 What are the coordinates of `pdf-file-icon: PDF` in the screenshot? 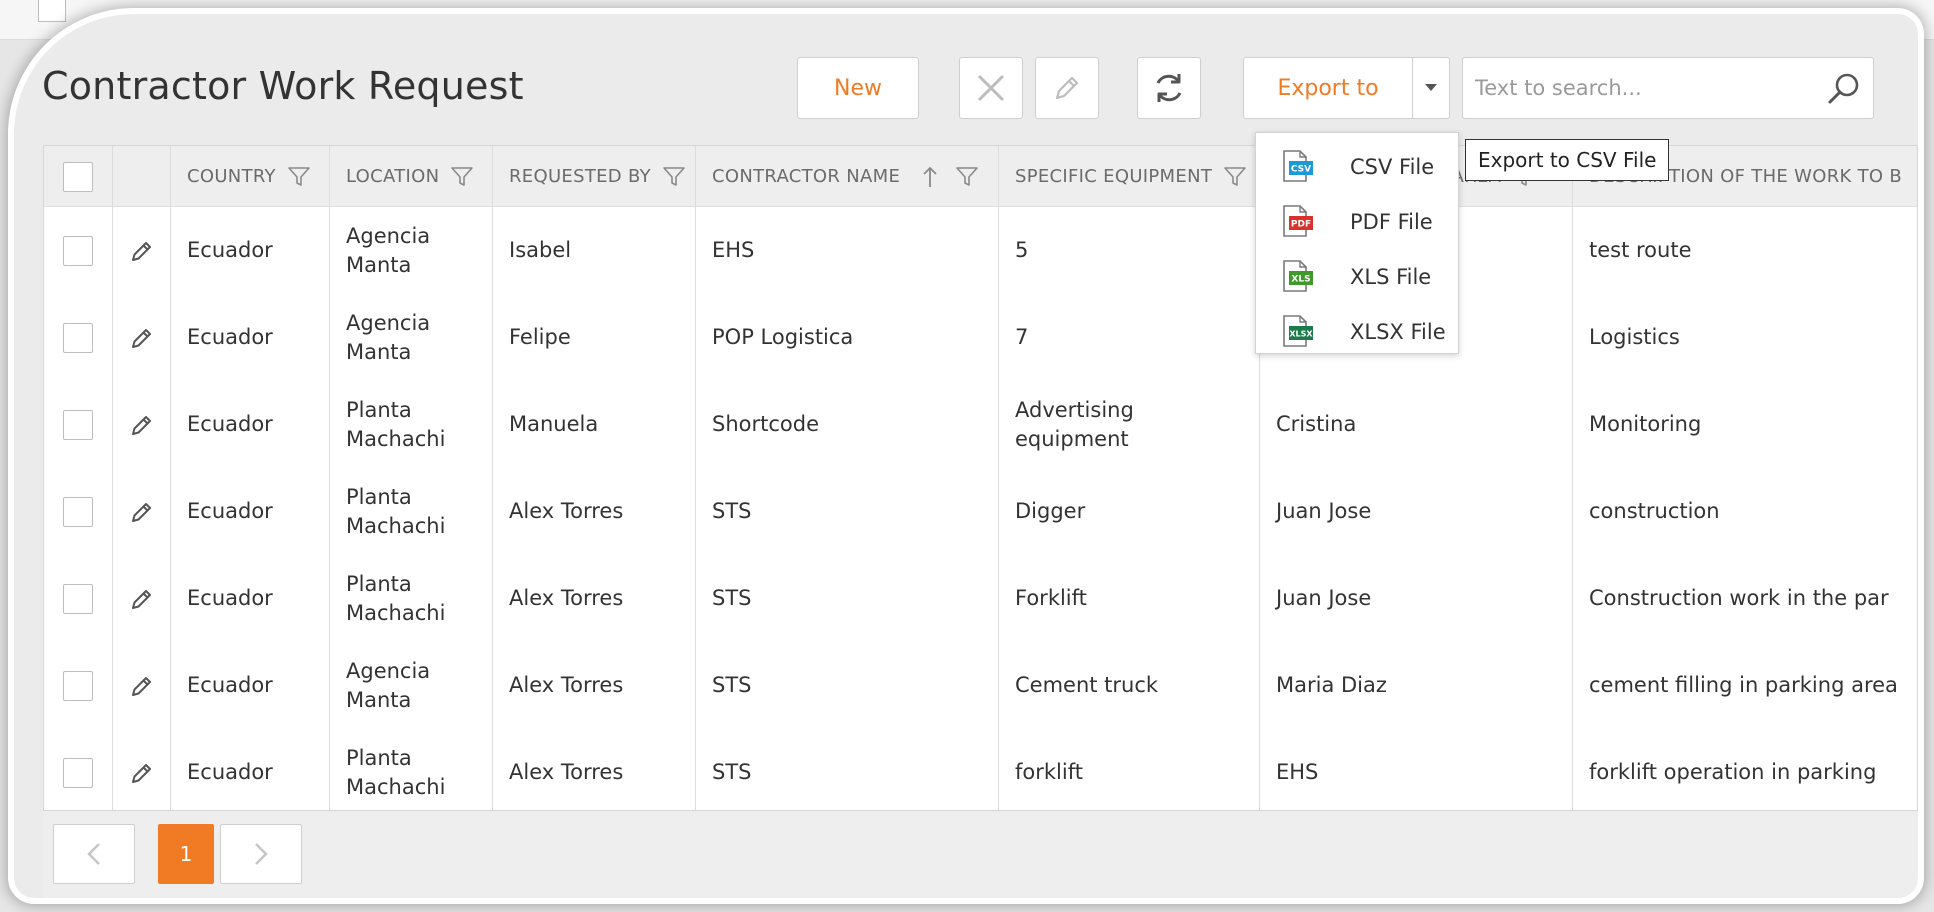 It's located at (1298, 221).